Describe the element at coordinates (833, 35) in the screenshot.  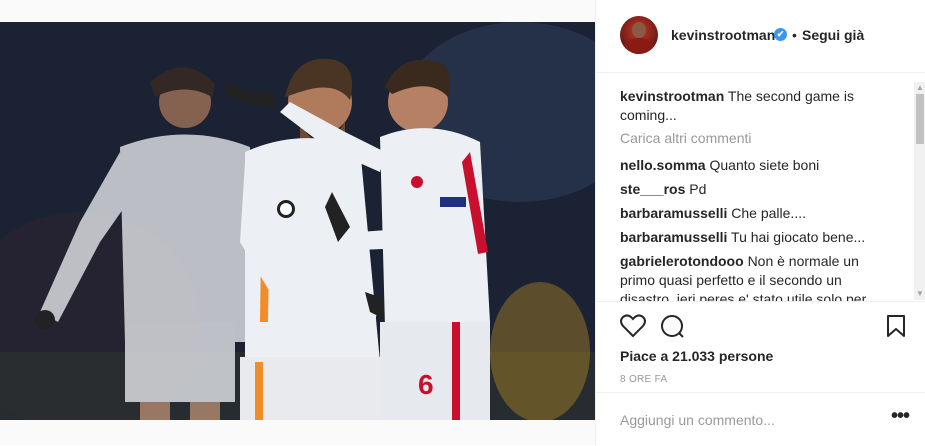
I see `follow-status-button: Segui già` at that location.